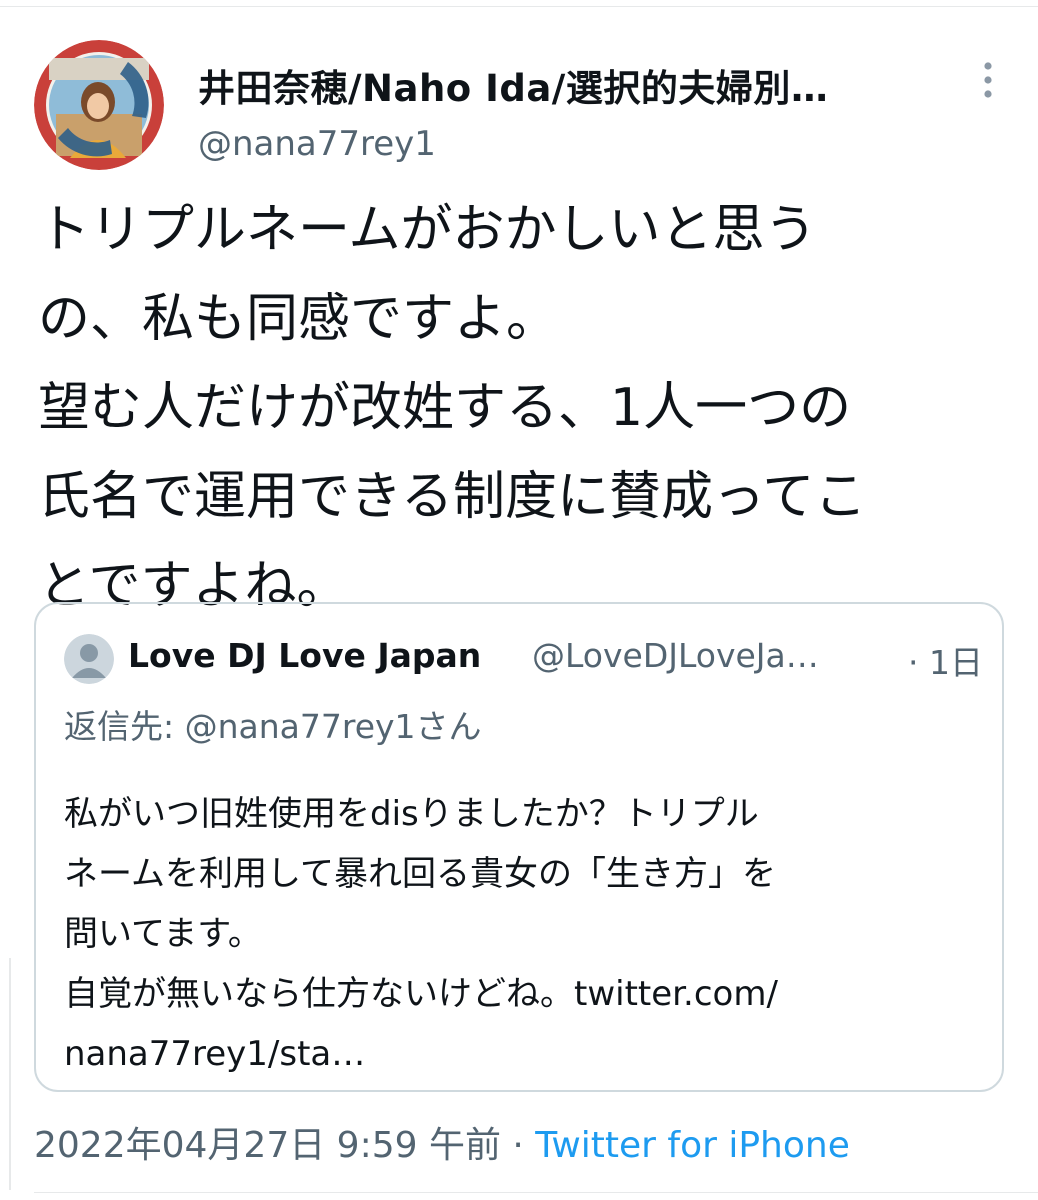  I want to click on left-edge-line, so click(10, 1074).